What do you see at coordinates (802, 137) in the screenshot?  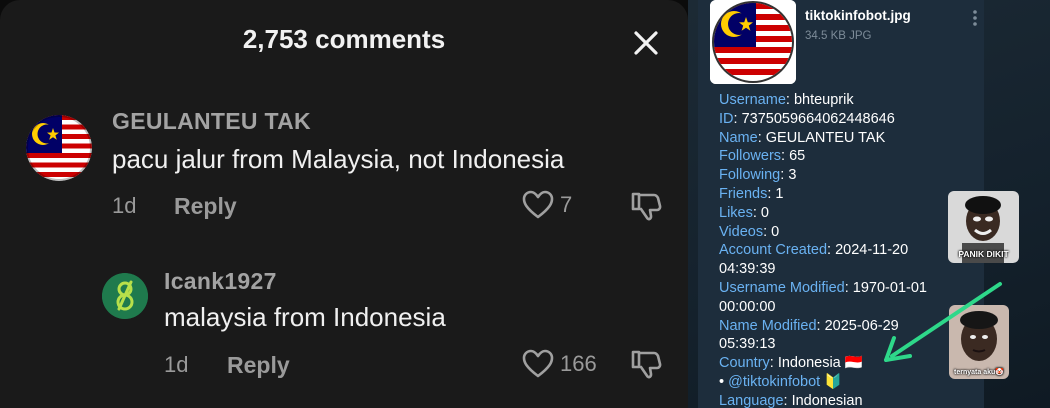 I see `info-name: Name: GEULANTEU TAK` at bounding box center [802, 137].